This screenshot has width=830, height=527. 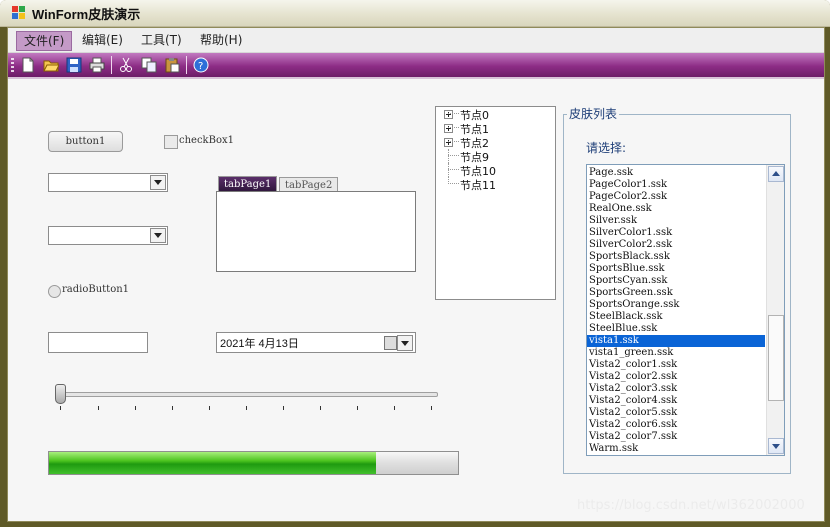 What do you see at coordinates (416, 40) in the screenshot?
I see `menu-bar: 文件(F) 编辑(E) 工具(T) 帮助(H)` at bounding box center [416, 40].